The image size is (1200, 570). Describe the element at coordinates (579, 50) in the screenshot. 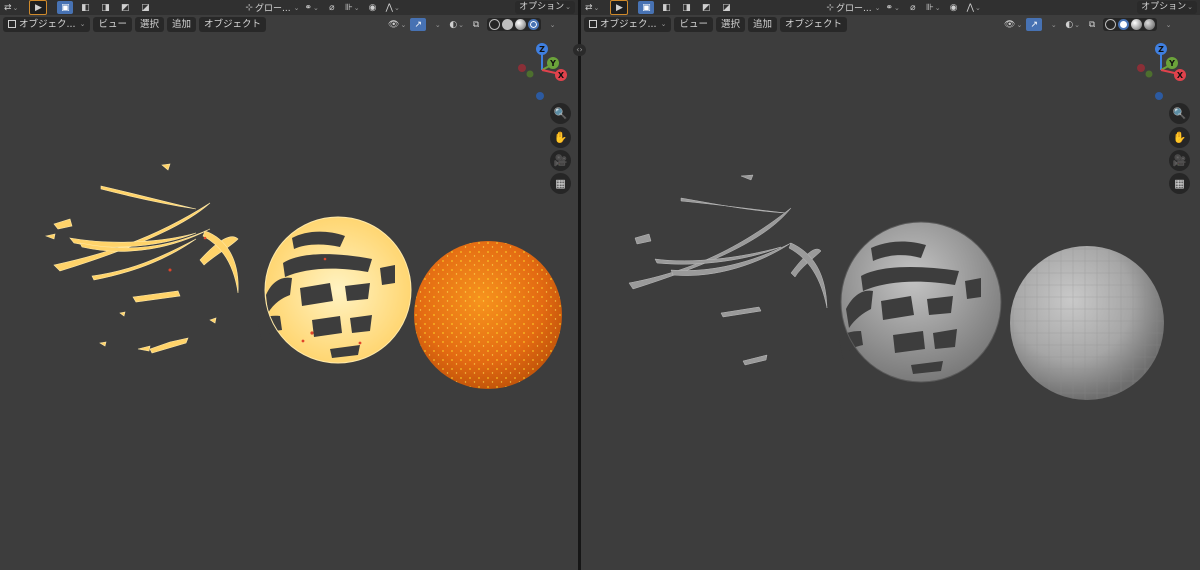

I see `area-resize-handle: ‹›` at that location.